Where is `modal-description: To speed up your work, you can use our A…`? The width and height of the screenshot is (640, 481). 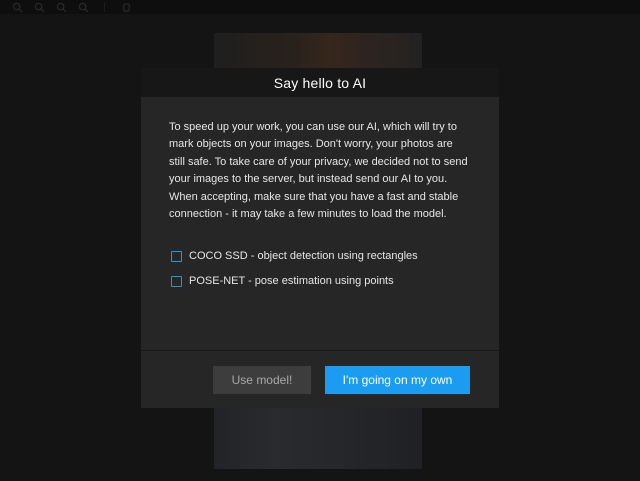
modal-description: To speed up your work, you can use our A… is located at coordinates (318, 171).